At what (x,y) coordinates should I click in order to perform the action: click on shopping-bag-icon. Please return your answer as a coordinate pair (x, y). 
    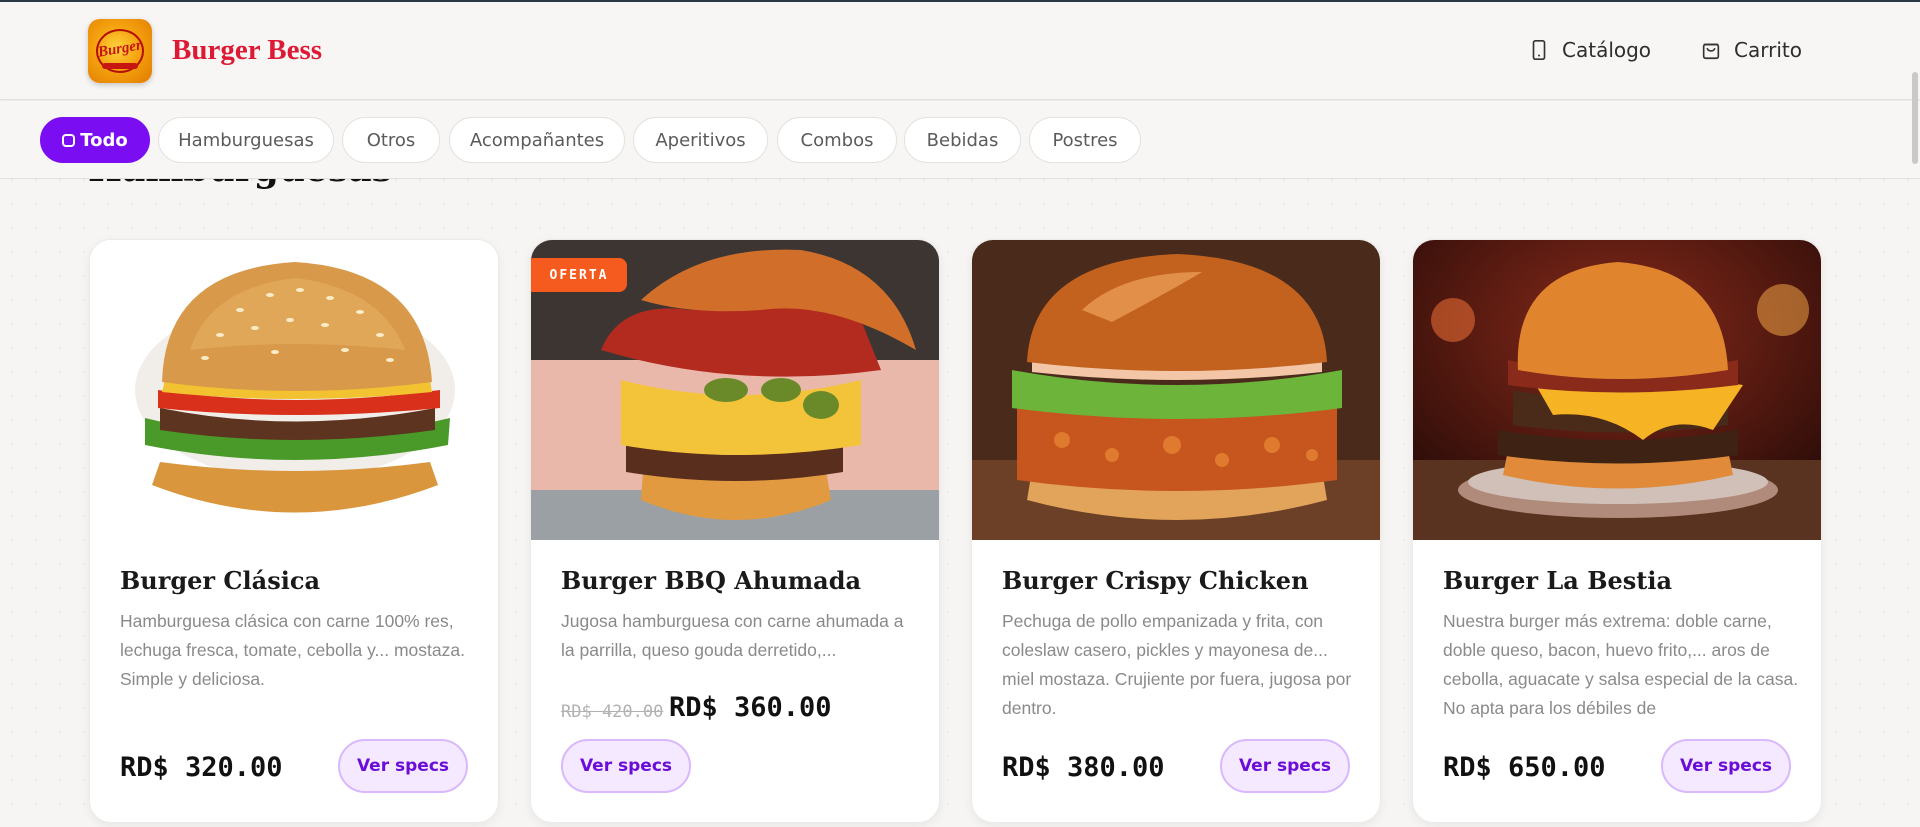
    Looking at the image, I should click on (1711, 51).